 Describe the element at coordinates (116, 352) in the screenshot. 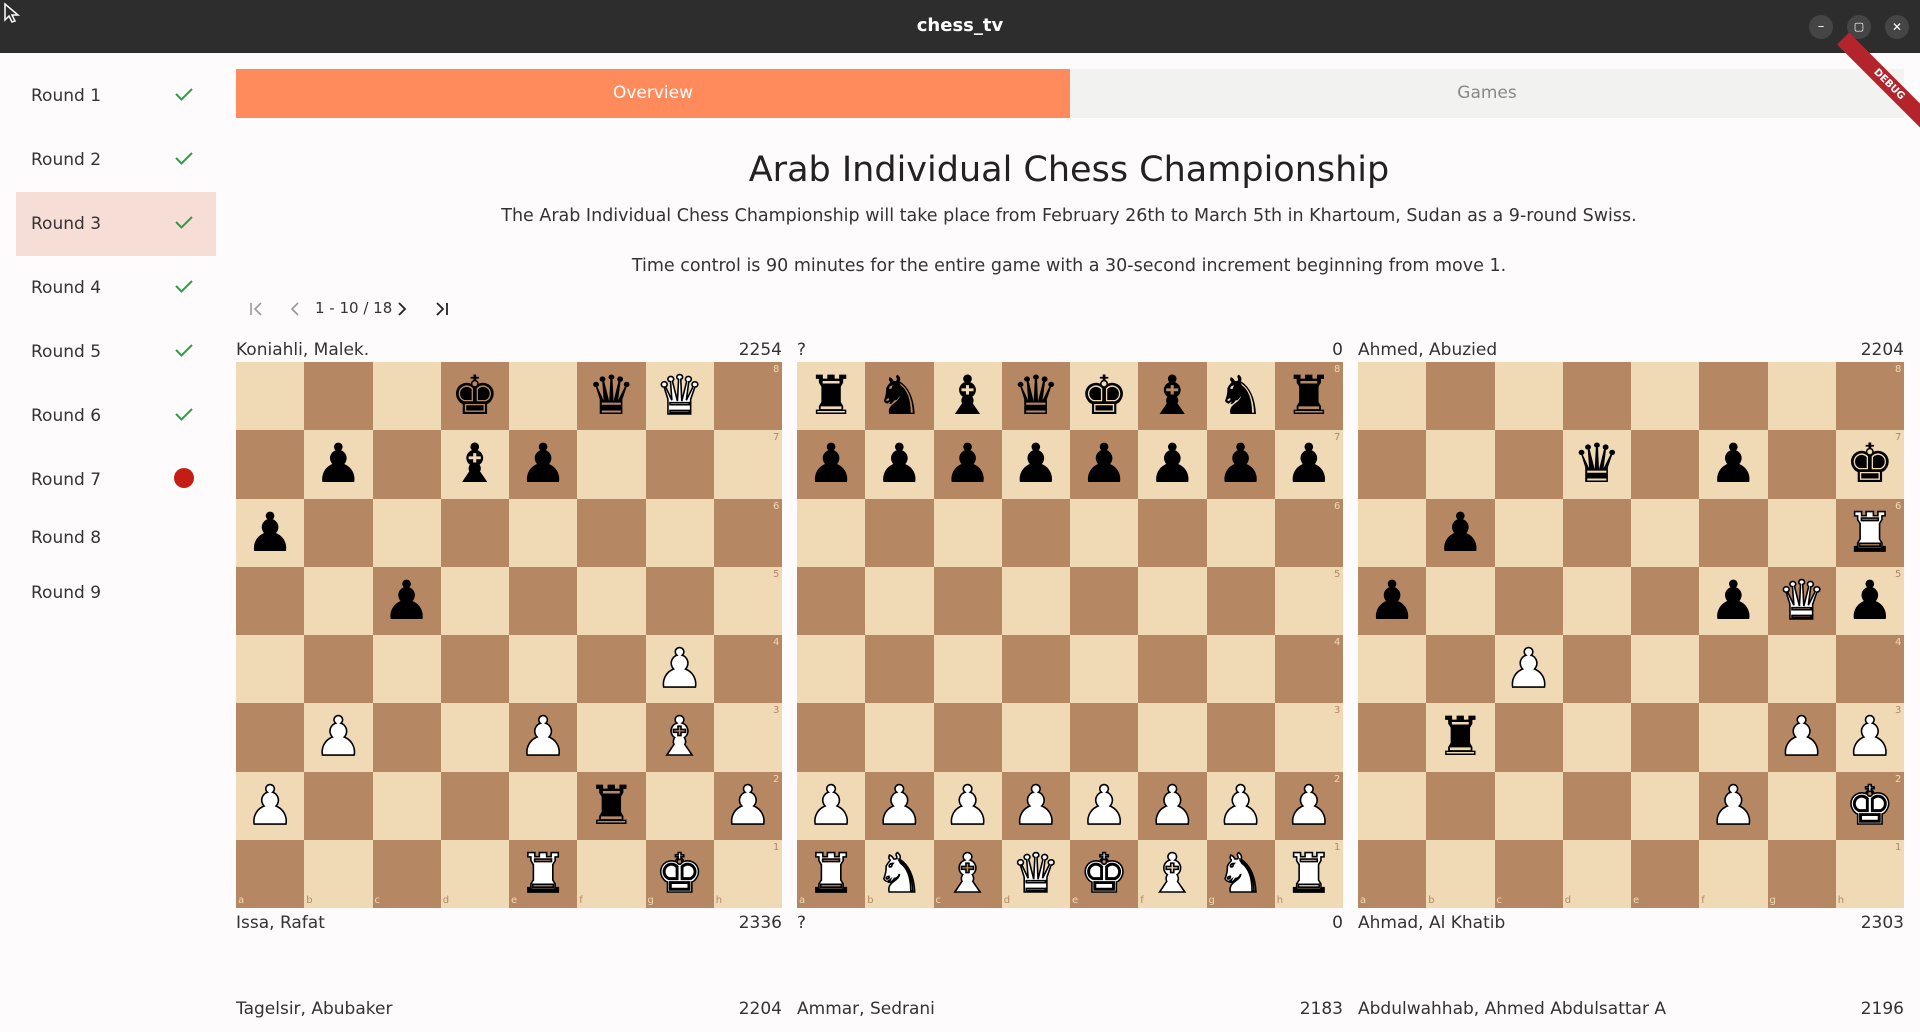

I see `sidebar-item-round-5: Round 5` at that location.